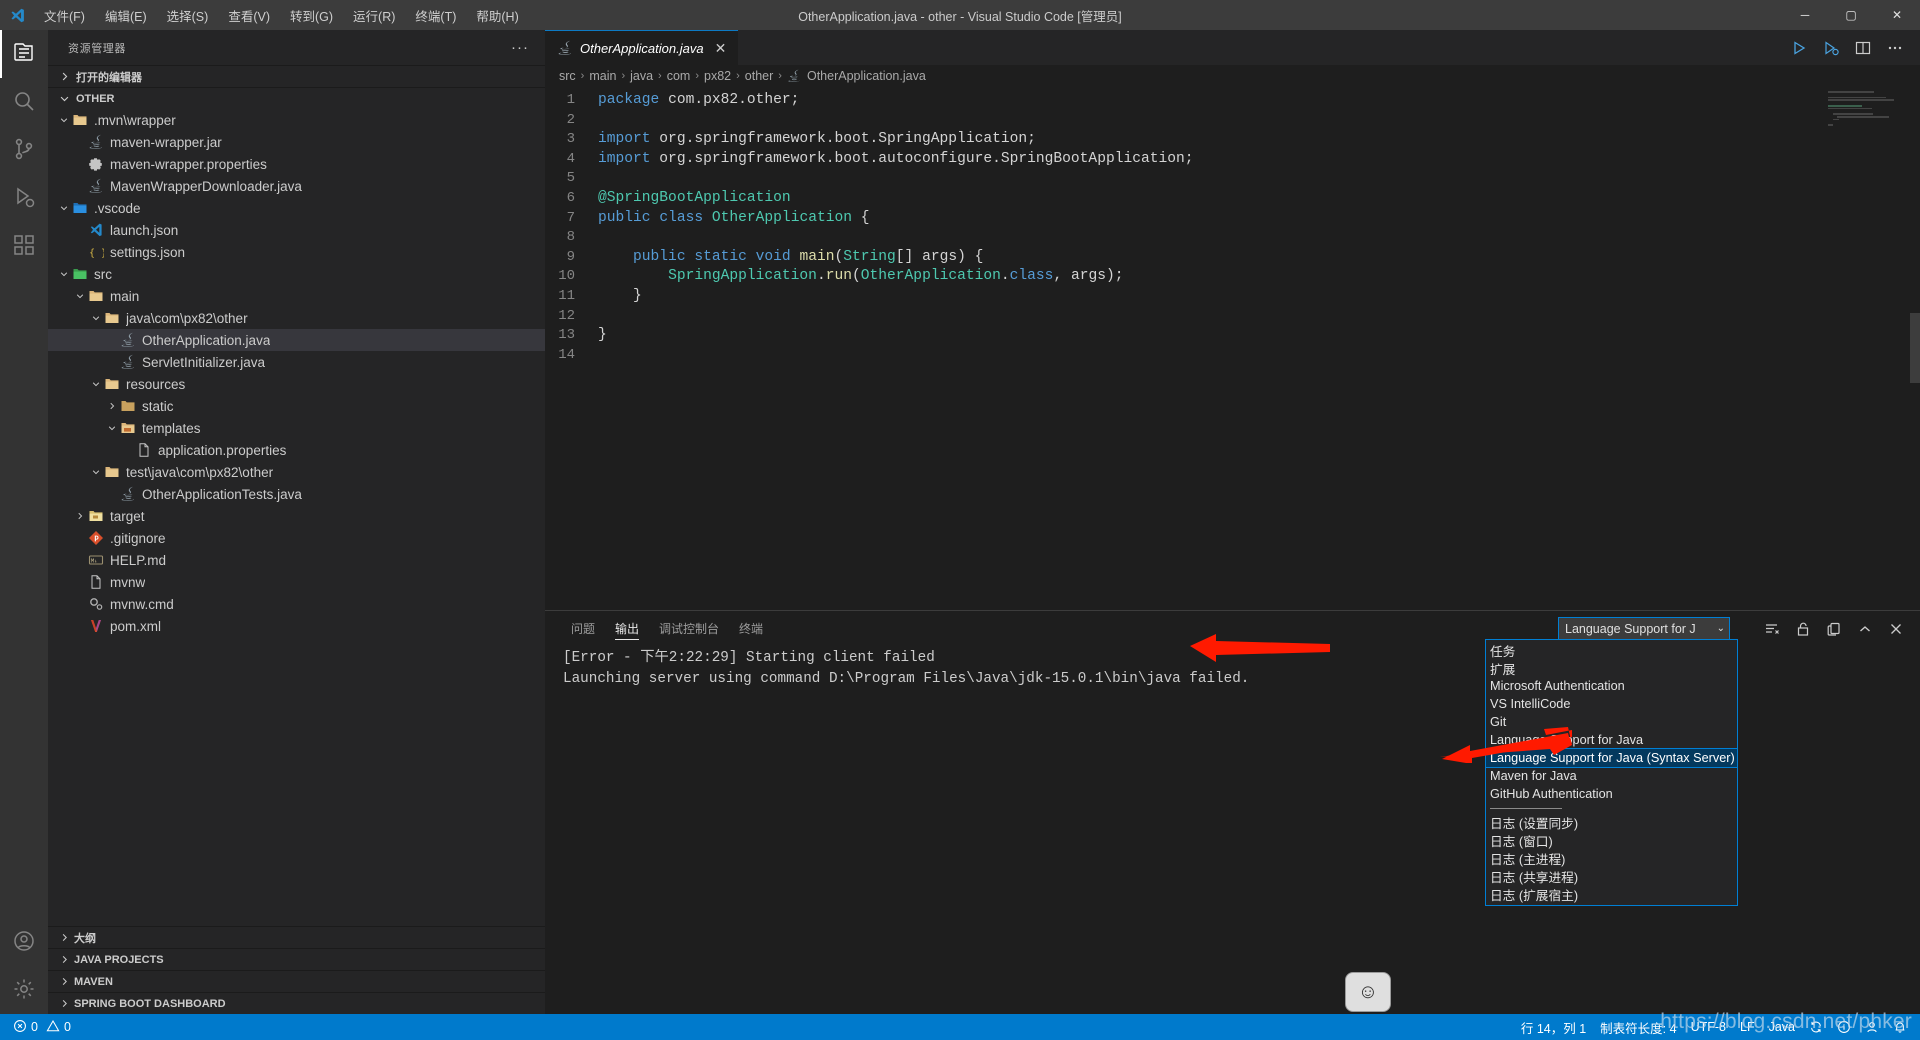 This screenshot has height=1040, width=1920. I want to click on tree-file-row: .gitignore, so click(296, 538).